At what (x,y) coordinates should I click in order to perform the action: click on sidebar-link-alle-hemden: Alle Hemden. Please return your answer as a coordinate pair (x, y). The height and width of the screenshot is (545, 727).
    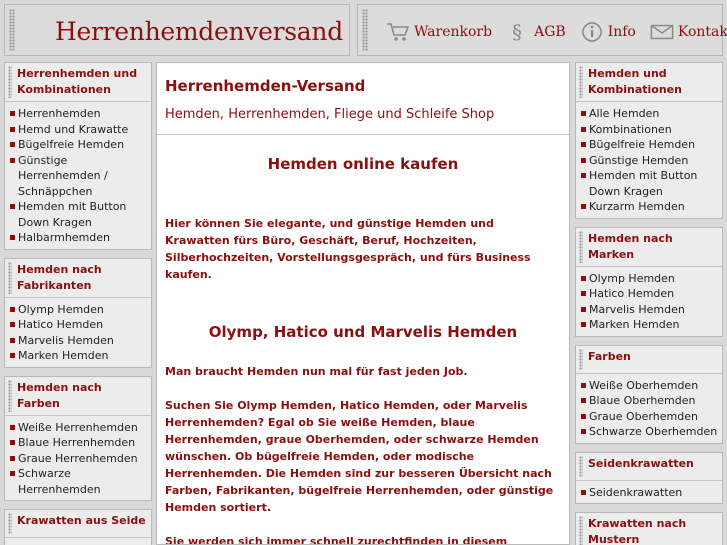
    Looking at the image, I should click on (650, 114).